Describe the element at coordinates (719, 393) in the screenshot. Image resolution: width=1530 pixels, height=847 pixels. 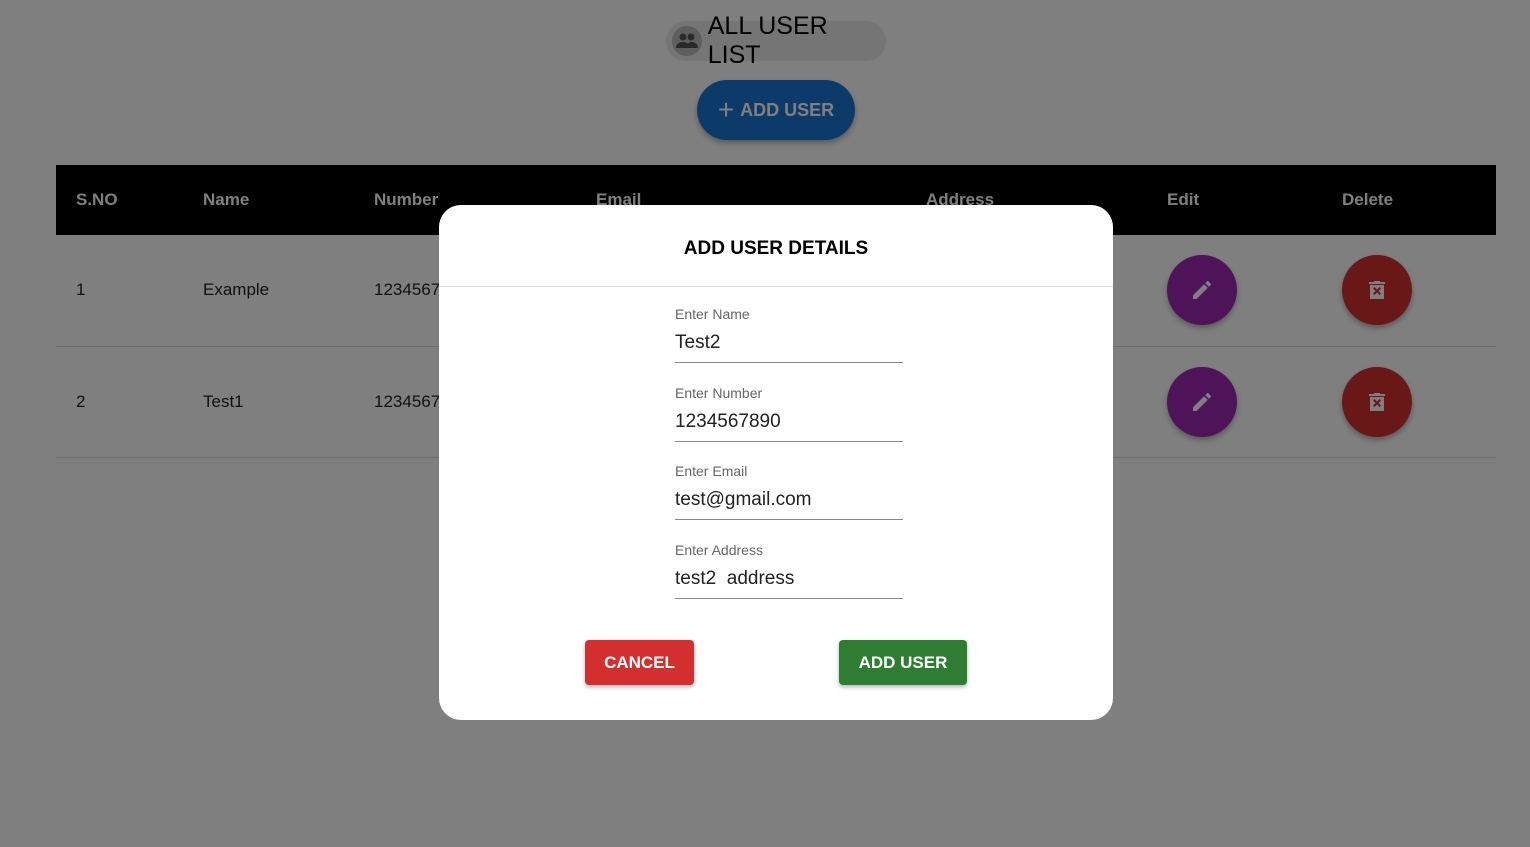
I see `number-label: Enter Number` at that location.